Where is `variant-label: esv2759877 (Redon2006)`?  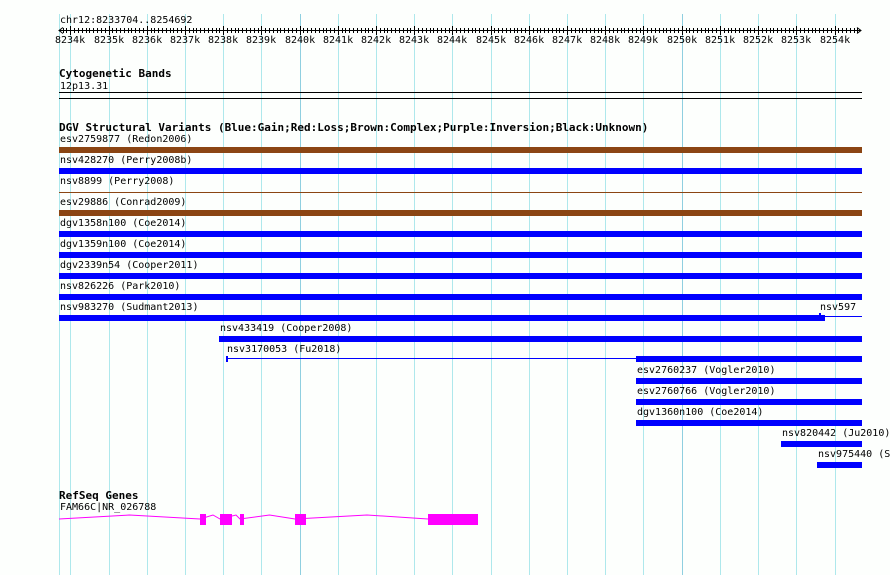 variant-label: esv2759877 (Redon2006) is located at coordinates (126, 139).